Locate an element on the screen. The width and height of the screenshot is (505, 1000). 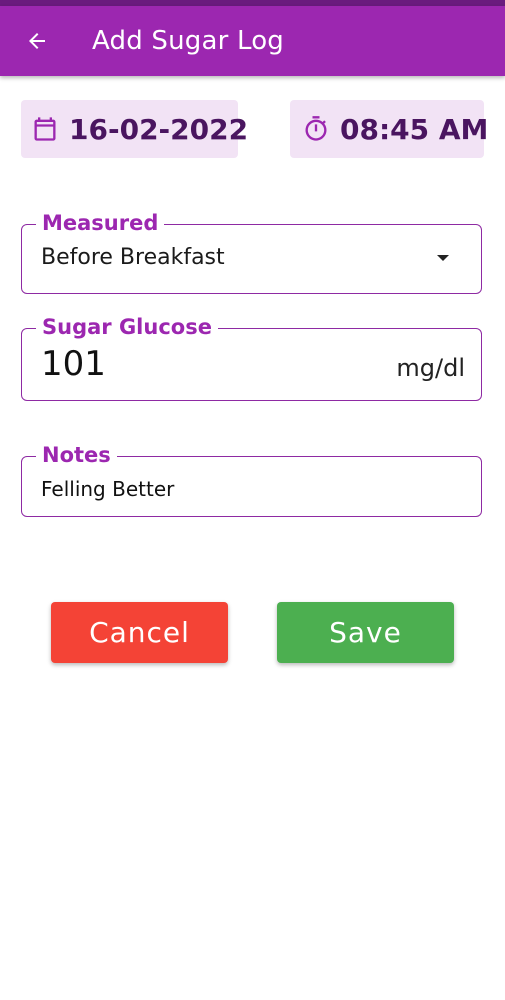
stopwatch-icon is located at coordinates (316, 129).